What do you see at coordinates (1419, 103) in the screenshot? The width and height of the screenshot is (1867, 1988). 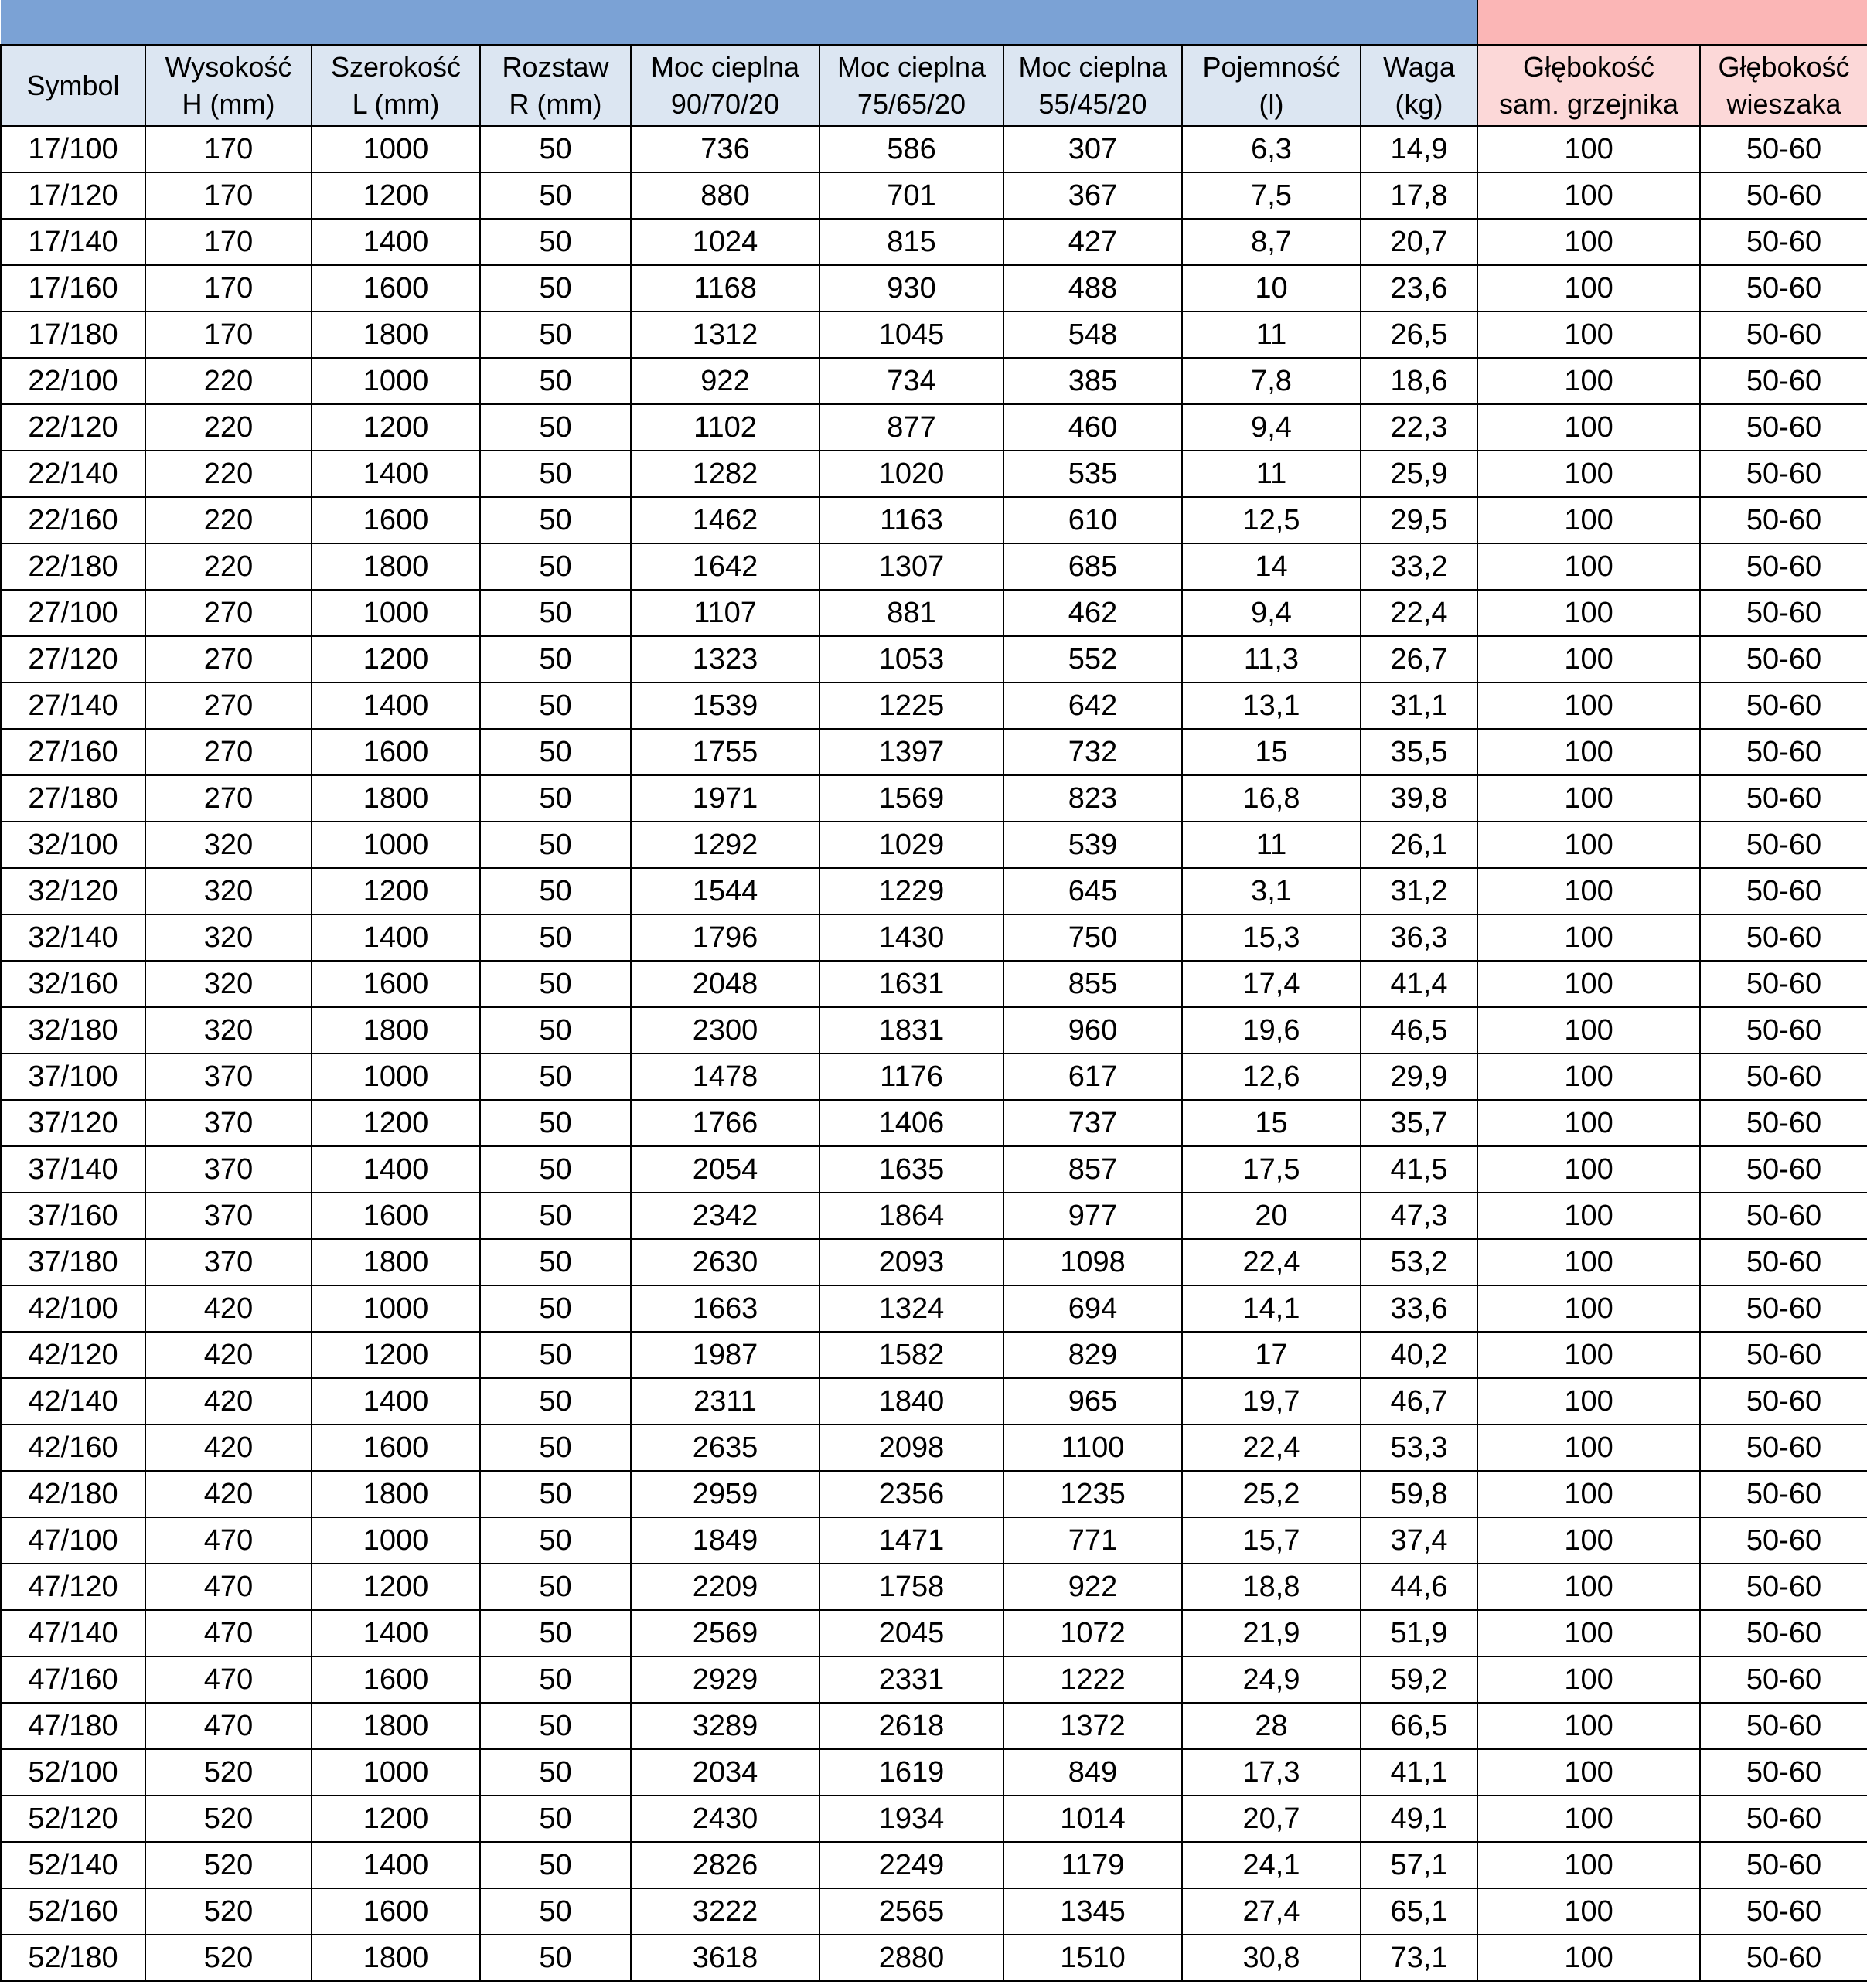 I see `column-header-label-line2: (kg)` at bounding box center [1419, 103].